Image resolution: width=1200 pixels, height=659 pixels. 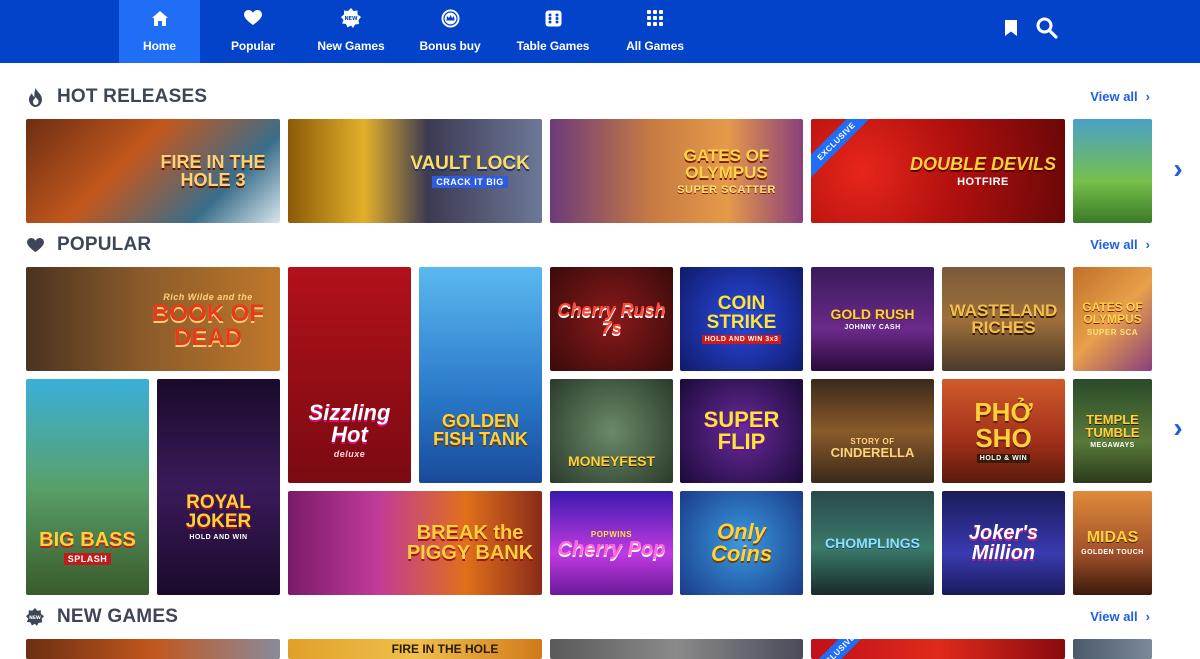 I want to click on game-subtitle: HOLD AND WIN 3x3, so click(x=741, y=339).